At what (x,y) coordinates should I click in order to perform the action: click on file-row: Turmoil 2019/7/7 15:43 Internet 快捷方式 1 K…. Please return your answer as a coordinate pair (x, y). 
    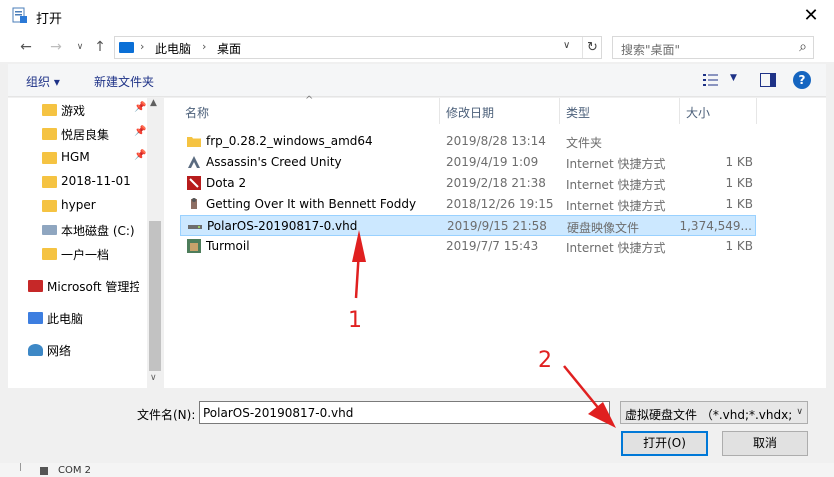
    Looking at the image, I should click on (468, 246).